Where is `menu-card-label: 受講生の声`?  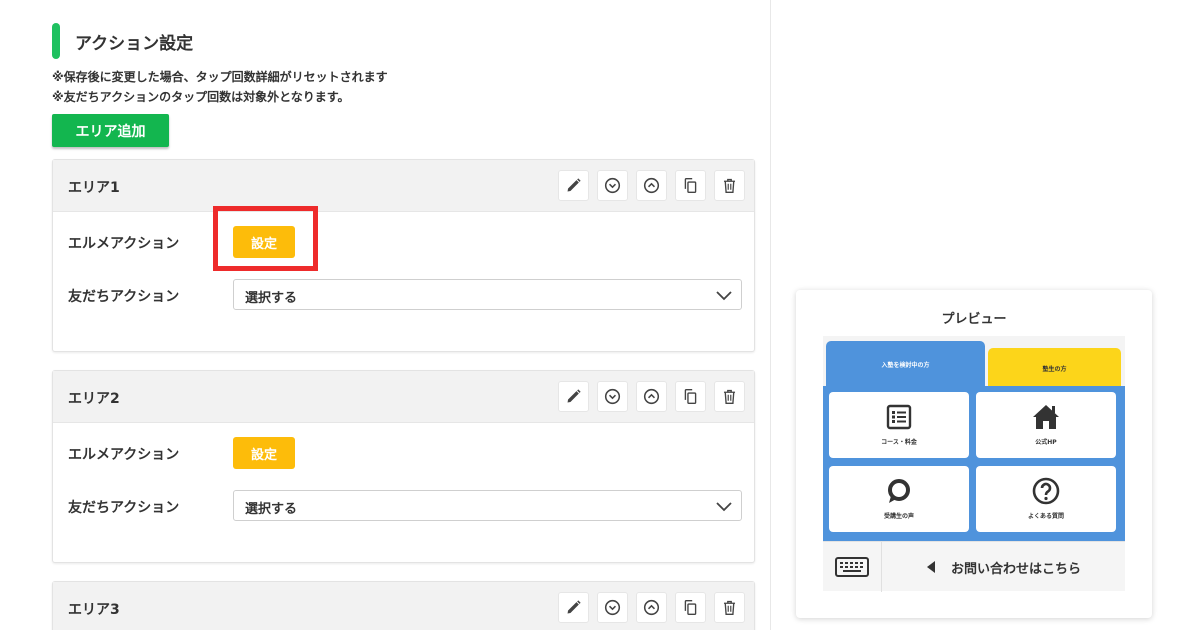
menu-card-label: 受講生の声 is located at coordinates (898, 516).